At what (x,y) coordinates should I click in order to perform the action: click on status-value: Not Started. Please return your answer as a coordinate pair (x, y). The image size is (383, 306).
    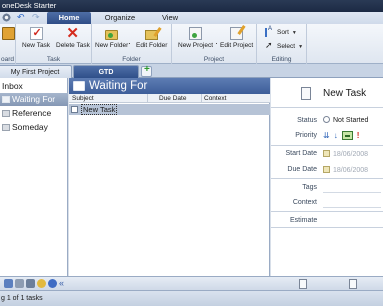
    Looking at the image, I should click on (351, 120).